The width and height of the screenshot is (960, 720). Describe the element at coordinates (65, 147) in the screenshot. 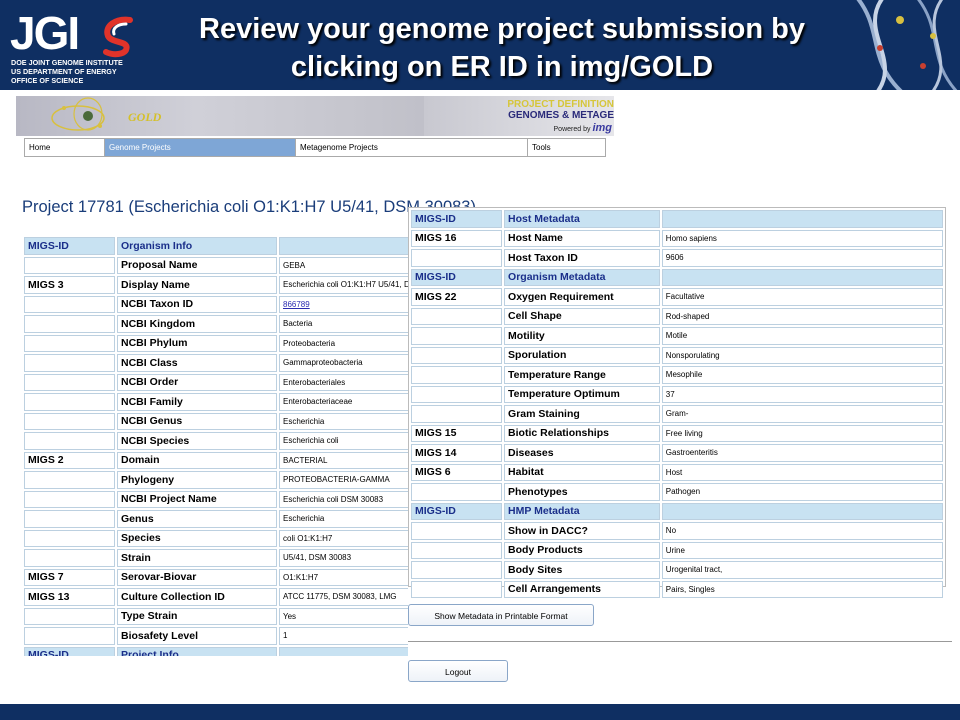

I see `nav-tab-home: Home` at that location.